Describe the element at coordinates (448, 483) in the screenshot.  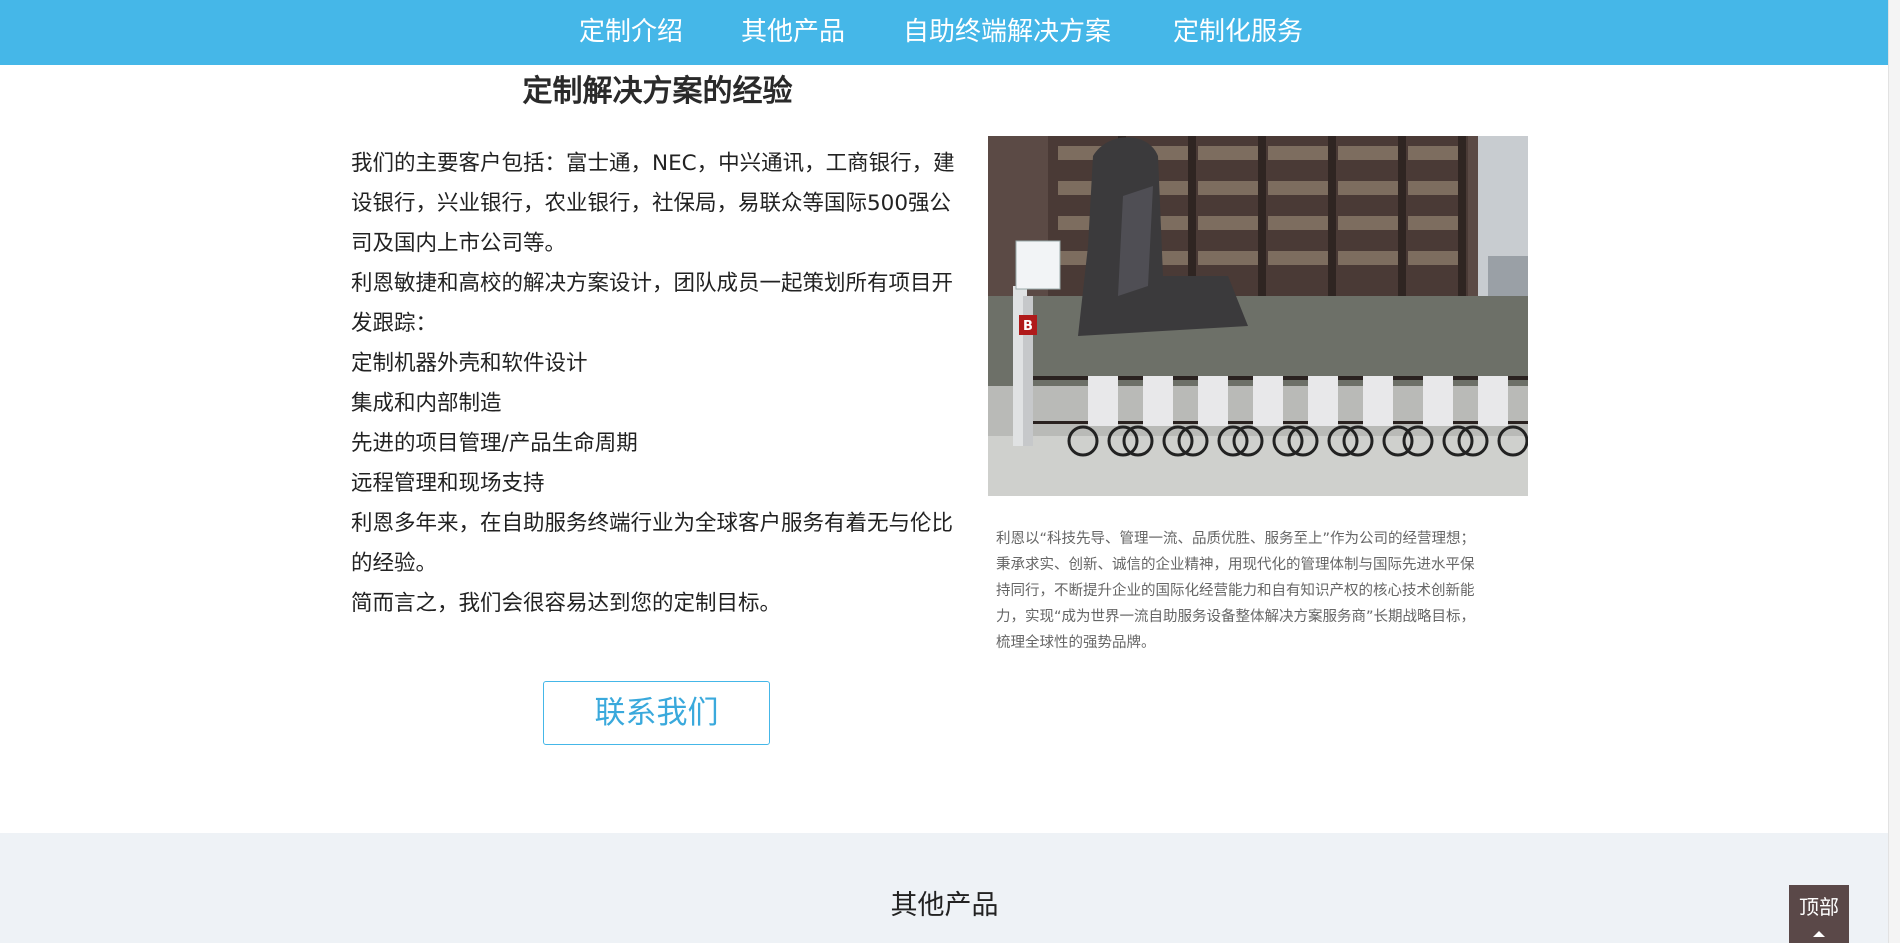
I see `intro-item-remote-support: 远程管理和现场支持` at that location.